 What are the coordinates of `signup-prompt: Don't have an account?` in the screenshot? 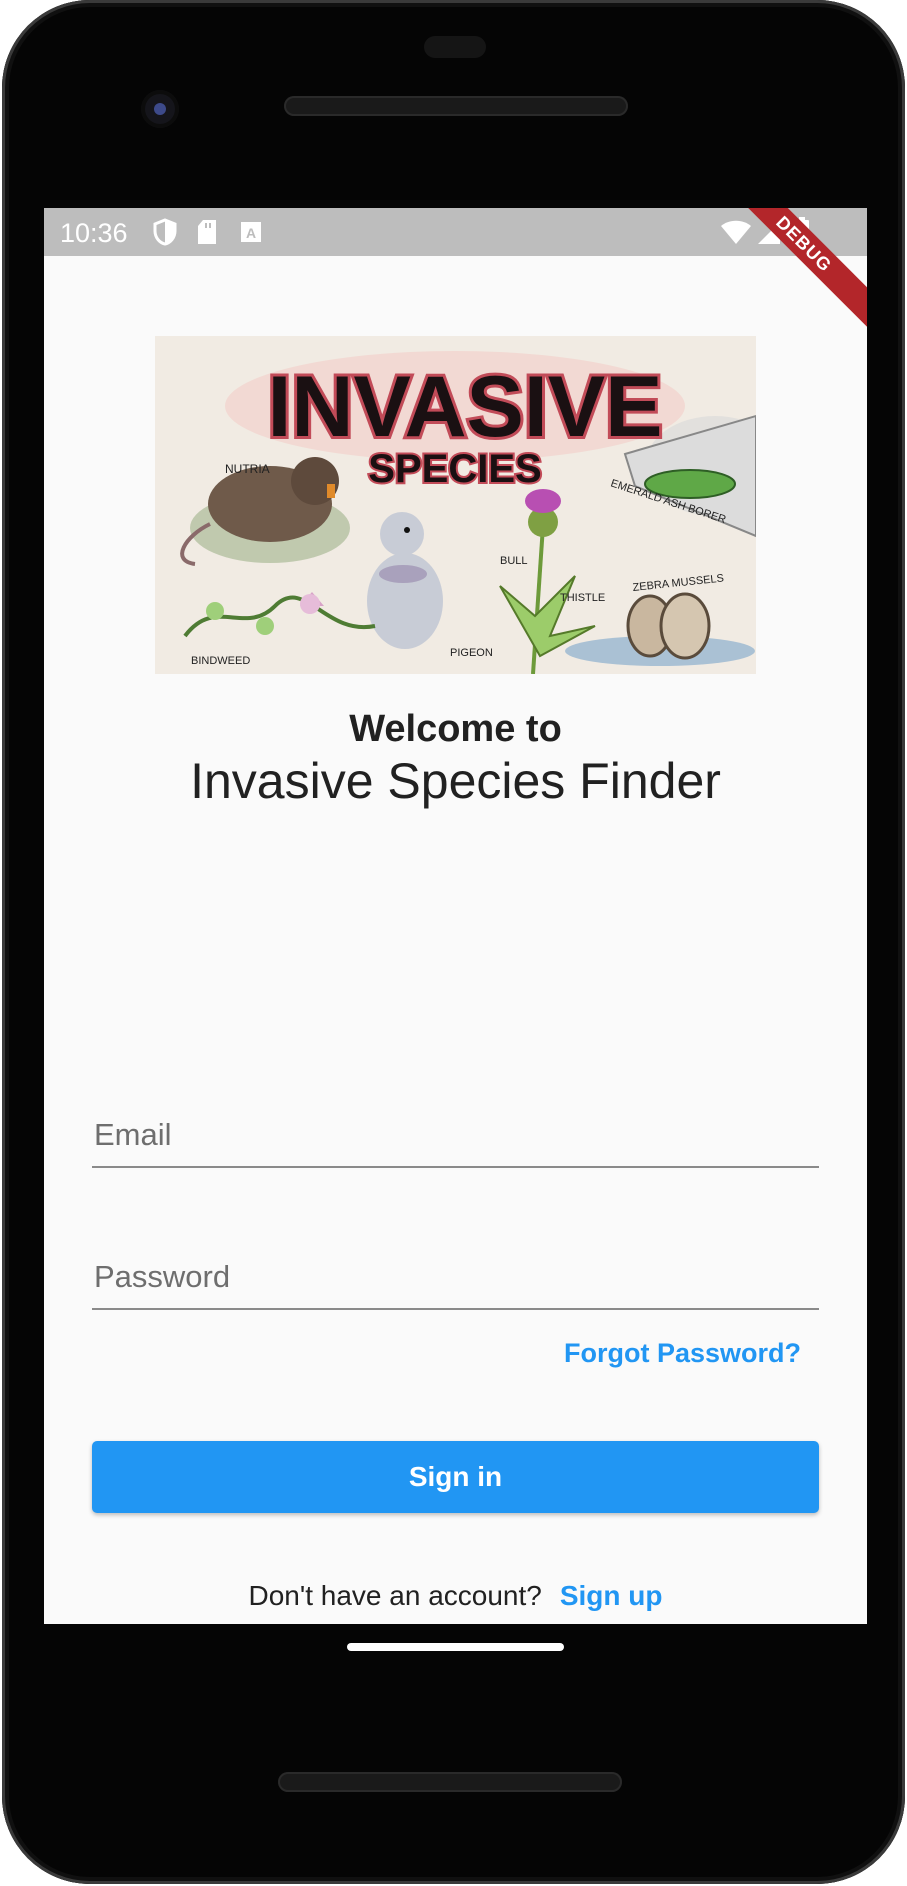 It's located at (395, 1595).